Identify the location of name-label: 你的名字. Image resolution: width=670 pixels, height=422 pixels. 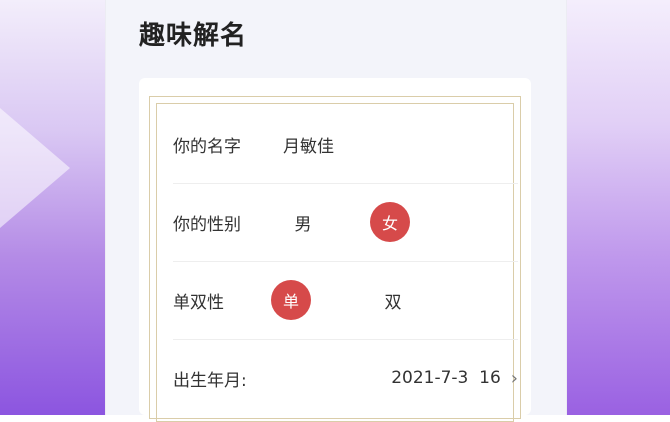
(207, 146).